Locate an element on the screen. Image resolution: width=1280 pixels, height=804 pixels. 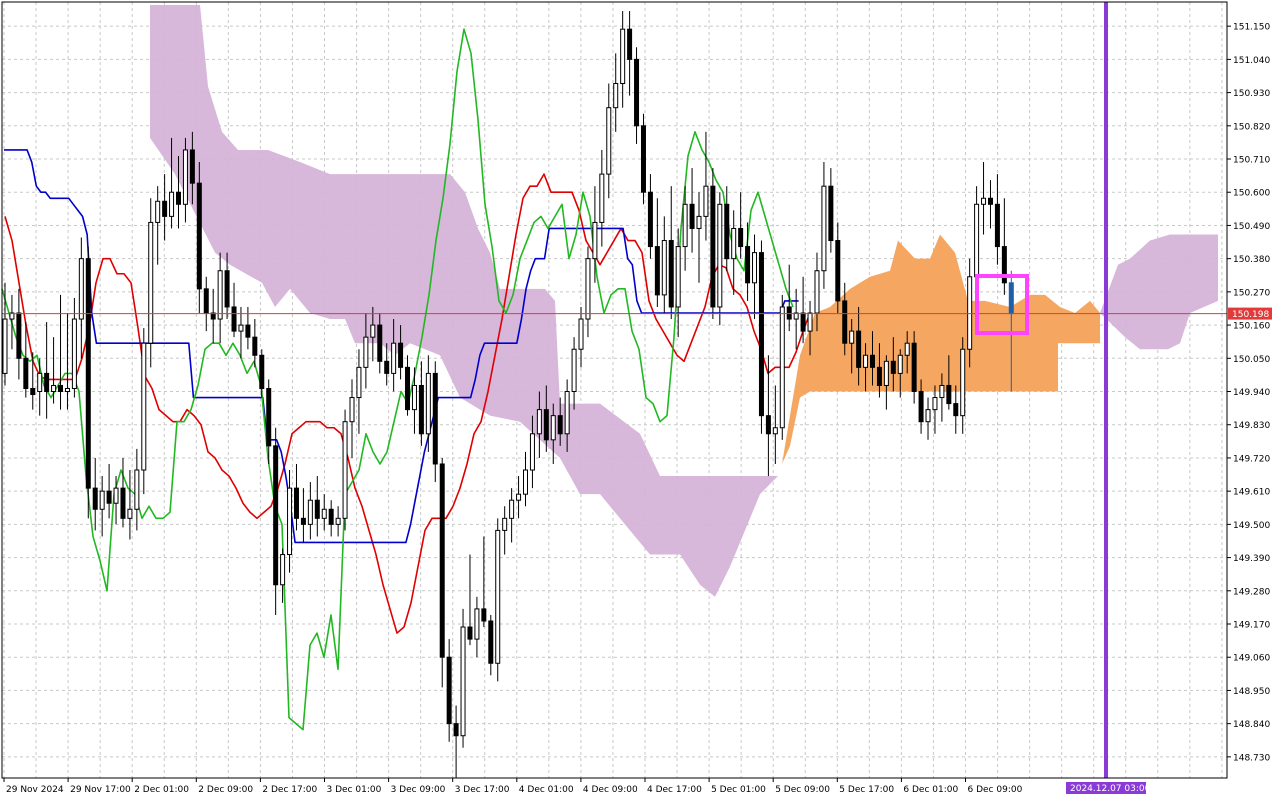
x-tick-label: 4 Dec 17:00 is located at coordinates (674, 790).